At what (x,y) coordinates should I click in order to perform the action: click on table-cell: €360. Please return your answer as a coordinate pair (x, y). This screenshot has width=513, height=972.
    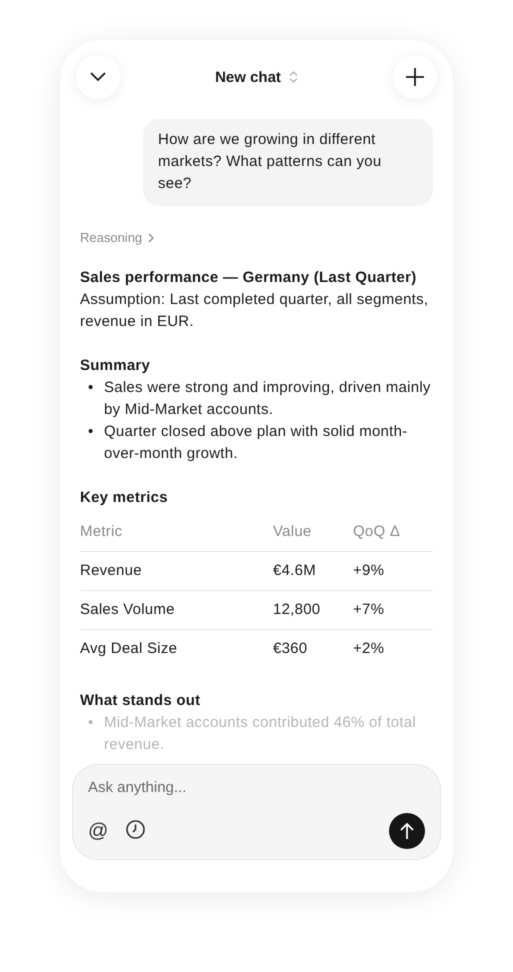
    Looking at the image, I should click on (290, 648).